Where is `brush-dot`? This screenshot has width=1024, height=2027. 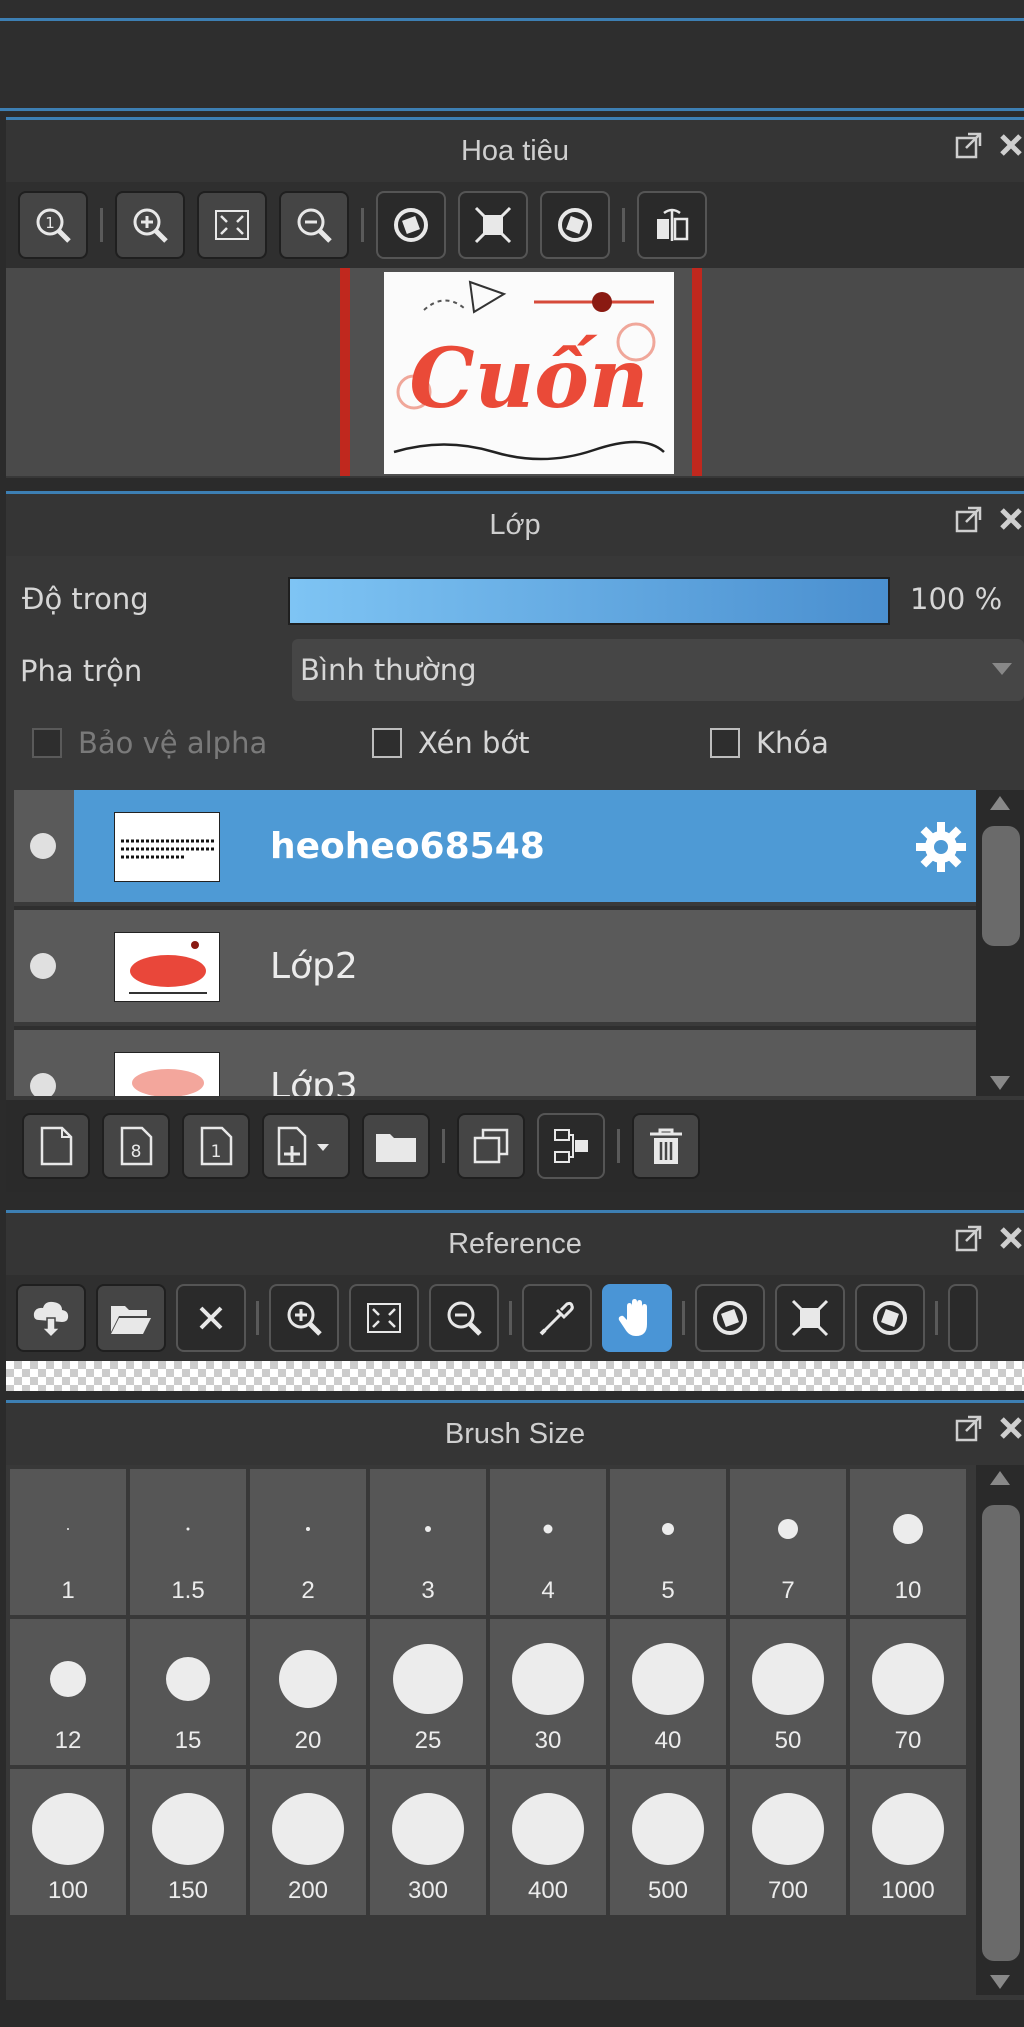
brush-dot is located at coordinates (188, 1529).